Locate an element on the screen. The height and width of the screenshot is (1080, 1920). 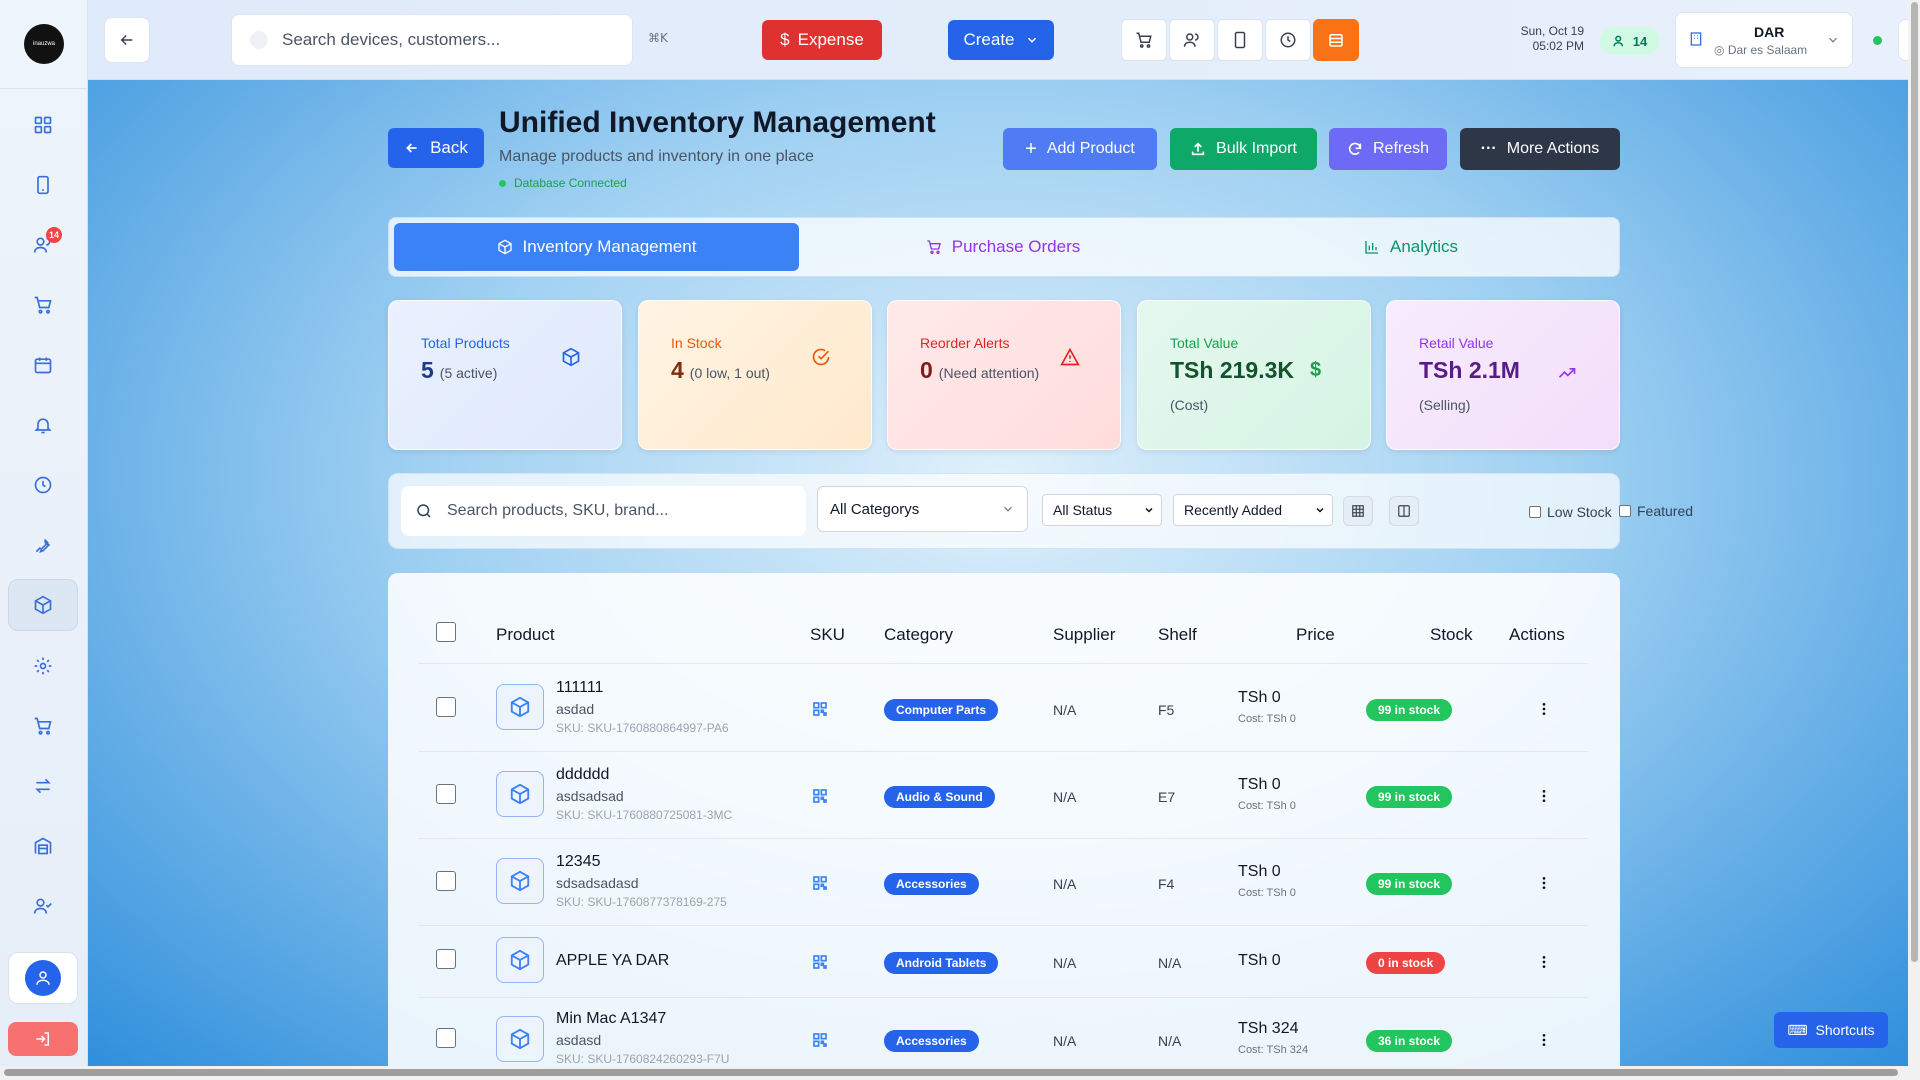
product-name: 111111 is located at coordinates (579, 688).